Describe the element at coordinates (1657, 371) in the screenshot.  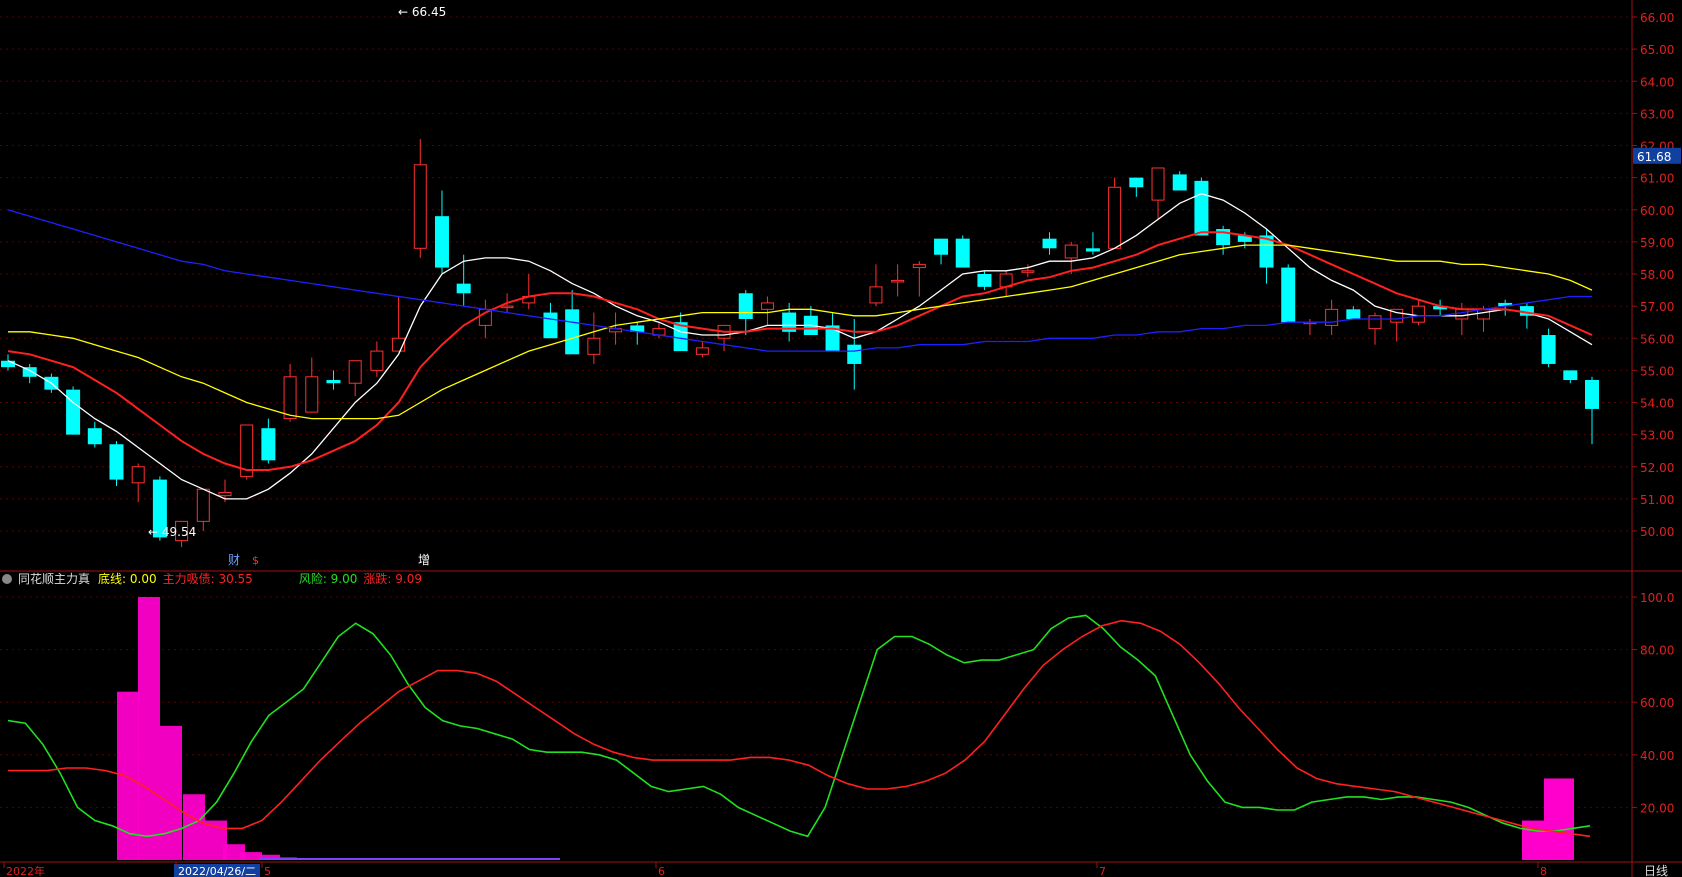
I see `price-tick-label: 55.00` at that location.